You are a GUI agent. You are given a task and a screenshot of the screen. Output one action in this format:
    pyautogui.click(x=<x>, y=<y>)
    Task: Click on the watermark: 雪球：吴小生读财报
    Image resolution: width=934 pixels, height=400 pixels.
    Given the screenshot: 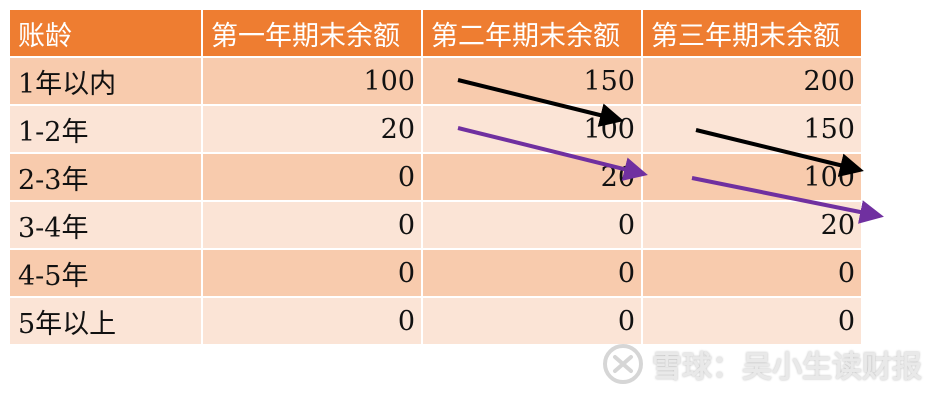 What is the action you would take?
    pyautogui.click(x=762, y=364)
    